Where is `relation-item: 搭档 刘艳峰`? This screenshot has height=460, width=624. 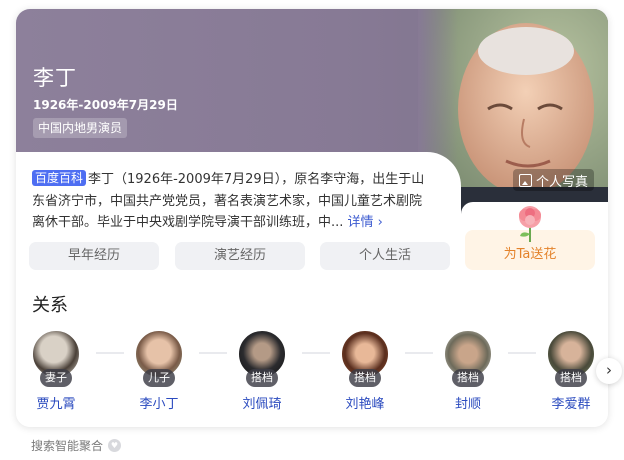 relation-item: 搭档 刘艳峰 is located at coordinates (365, 370).